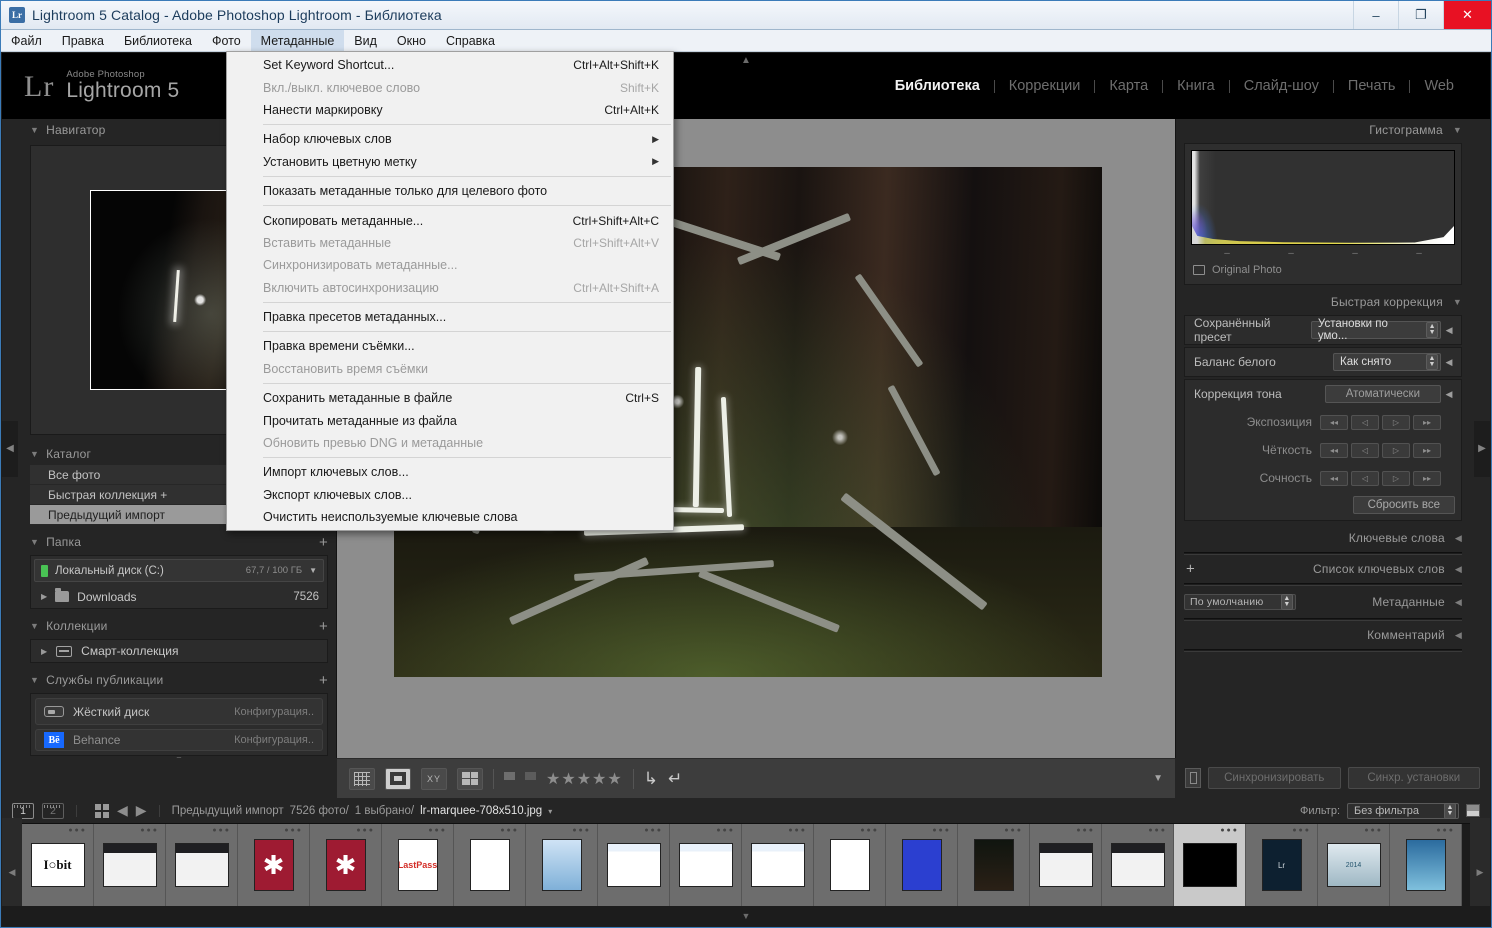  Describe the element at coordinates (651, 779) in the screenshot. I see `rotate-left-icon: ↳` at that location.